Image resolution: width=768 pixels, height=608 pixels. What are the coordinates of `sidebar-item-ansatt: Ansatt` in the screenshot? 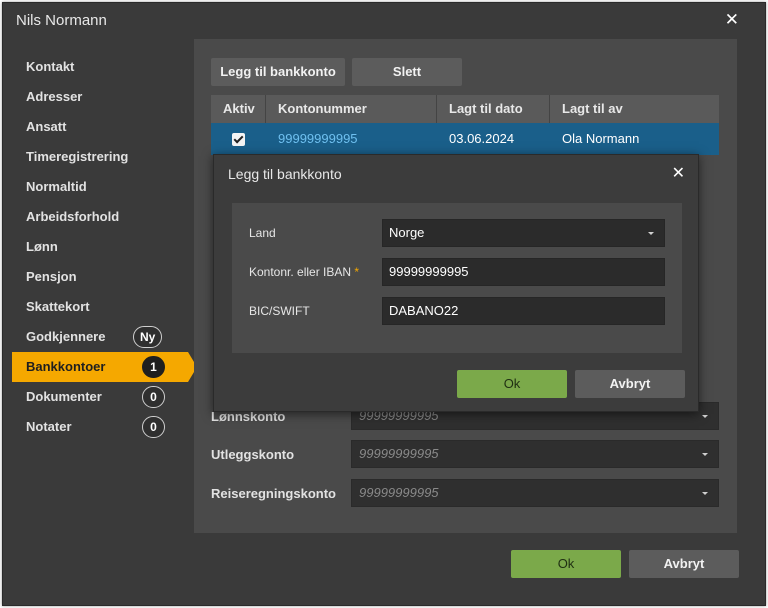 It's located at (100, 127).